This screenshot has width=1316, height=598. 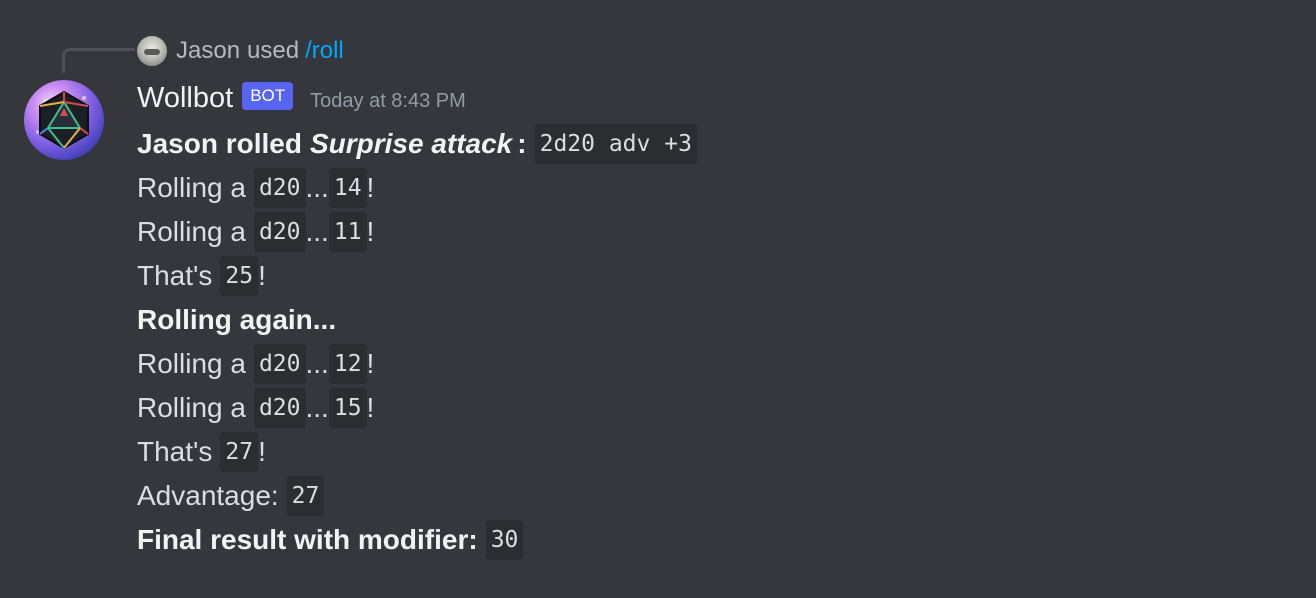 I want to click on roll-intro-colon: :, so click(x=522, y=143).